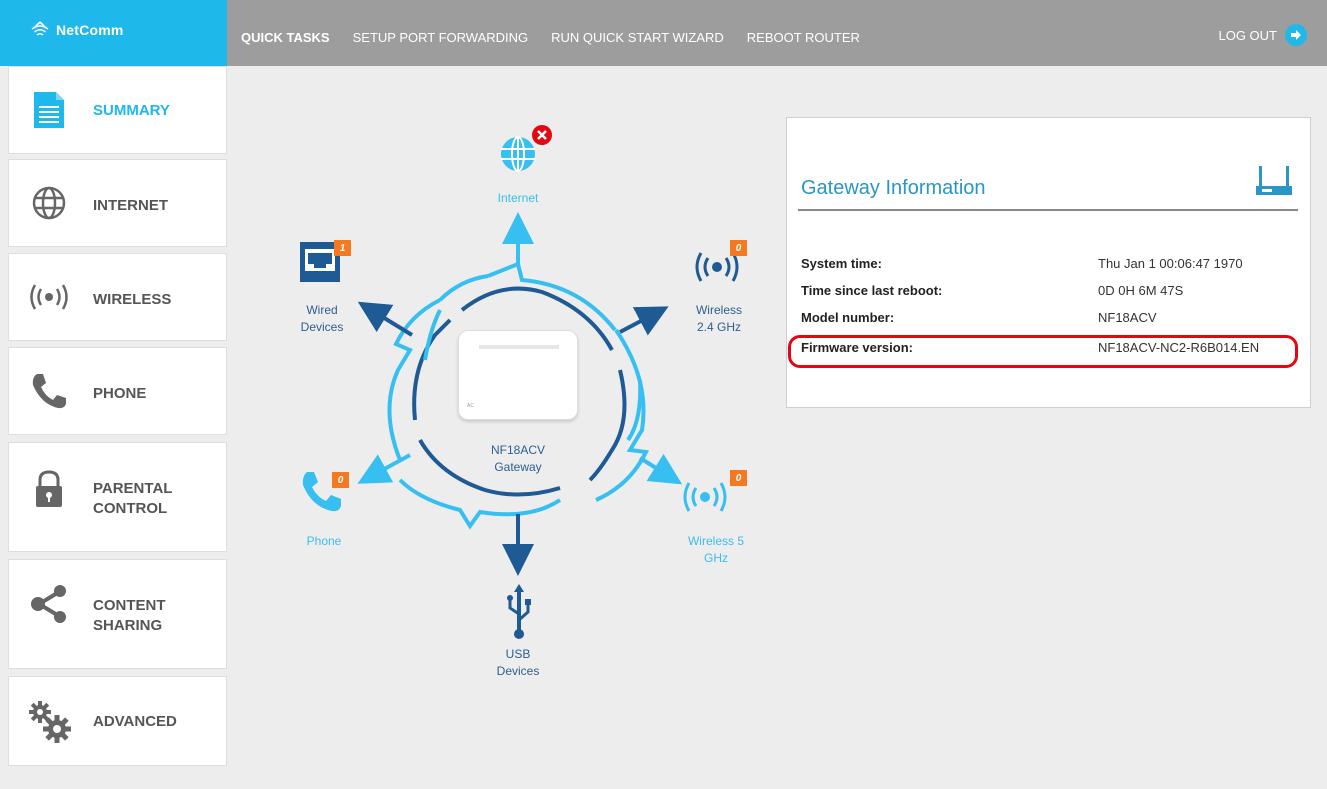  I want to click on gateway-label: NF18ACV Gateway, so click(518, 458).